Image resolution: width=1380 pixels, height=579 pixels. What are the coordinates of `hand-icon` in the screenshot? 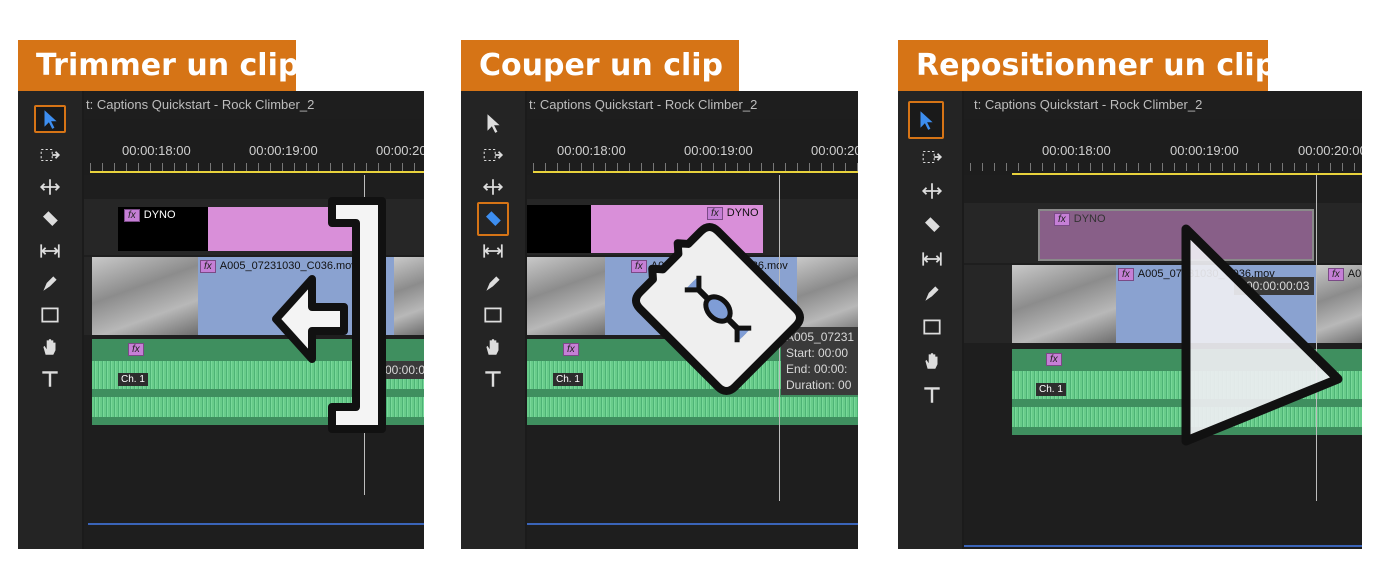 It's located at (49, 347).